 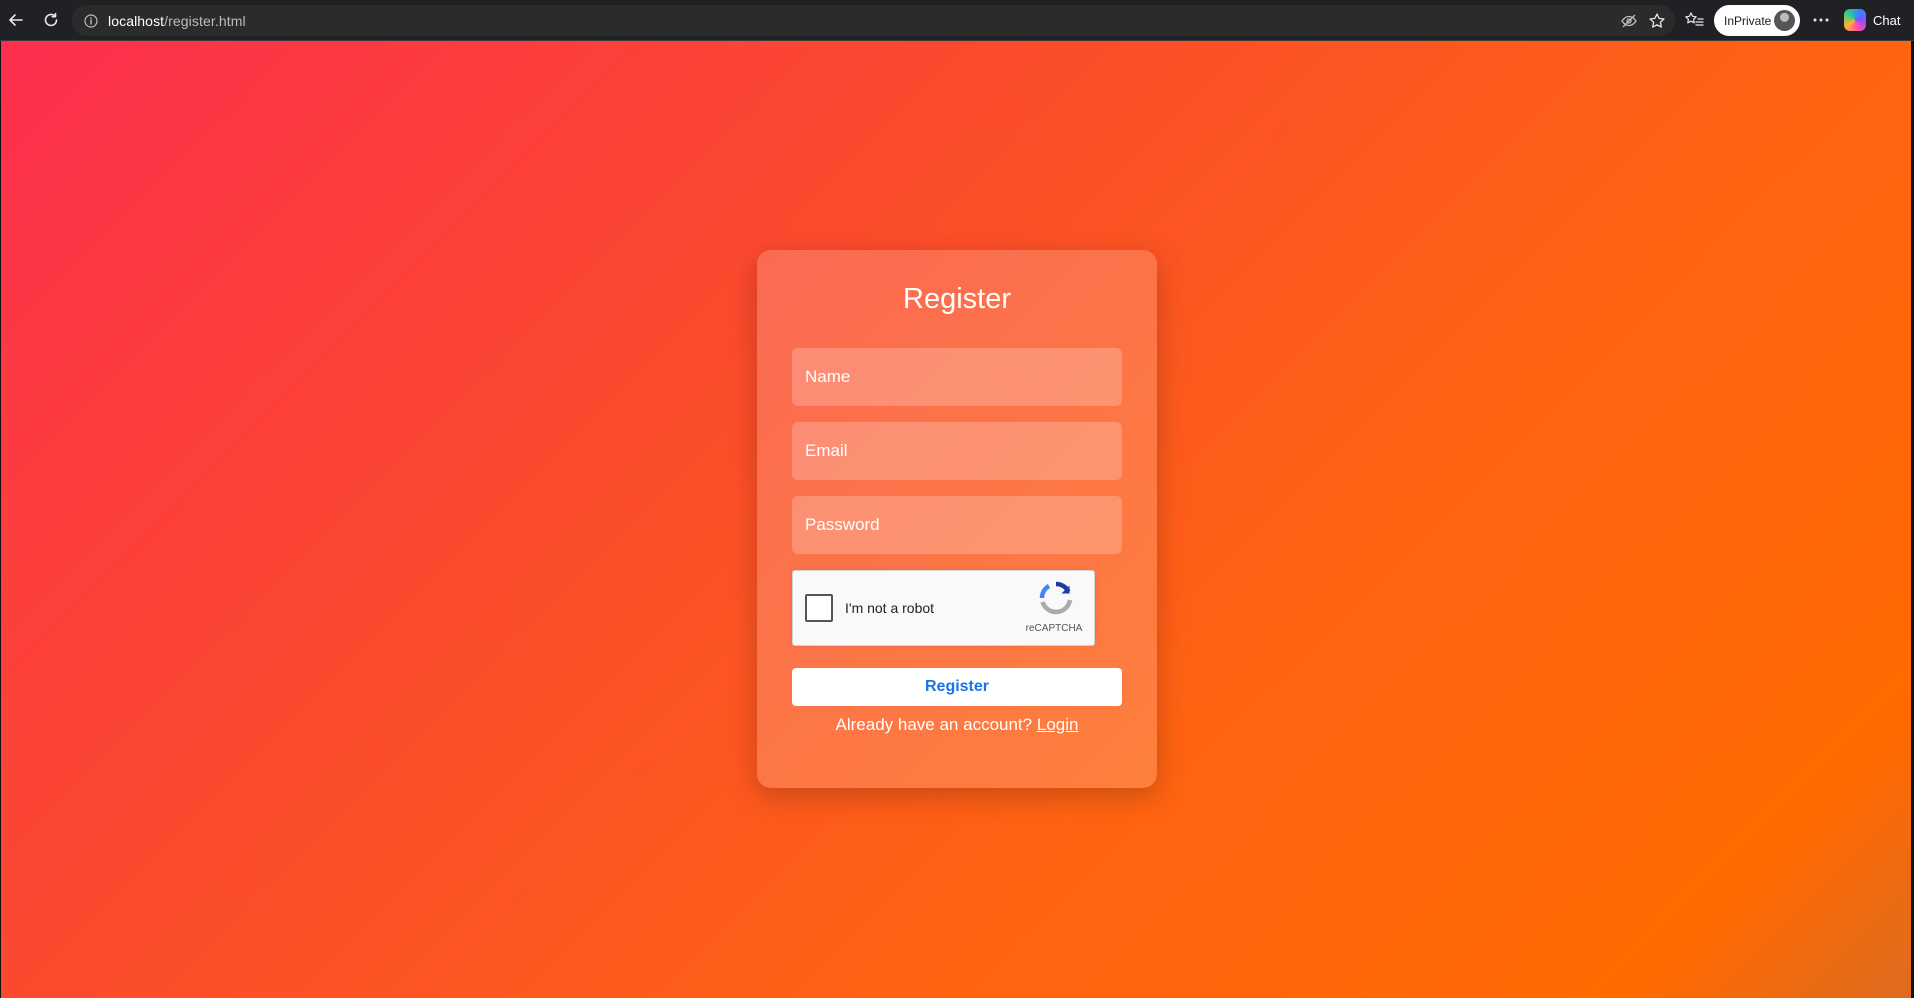 I want to click on url-host: localhost, so click(x=136, y=20).